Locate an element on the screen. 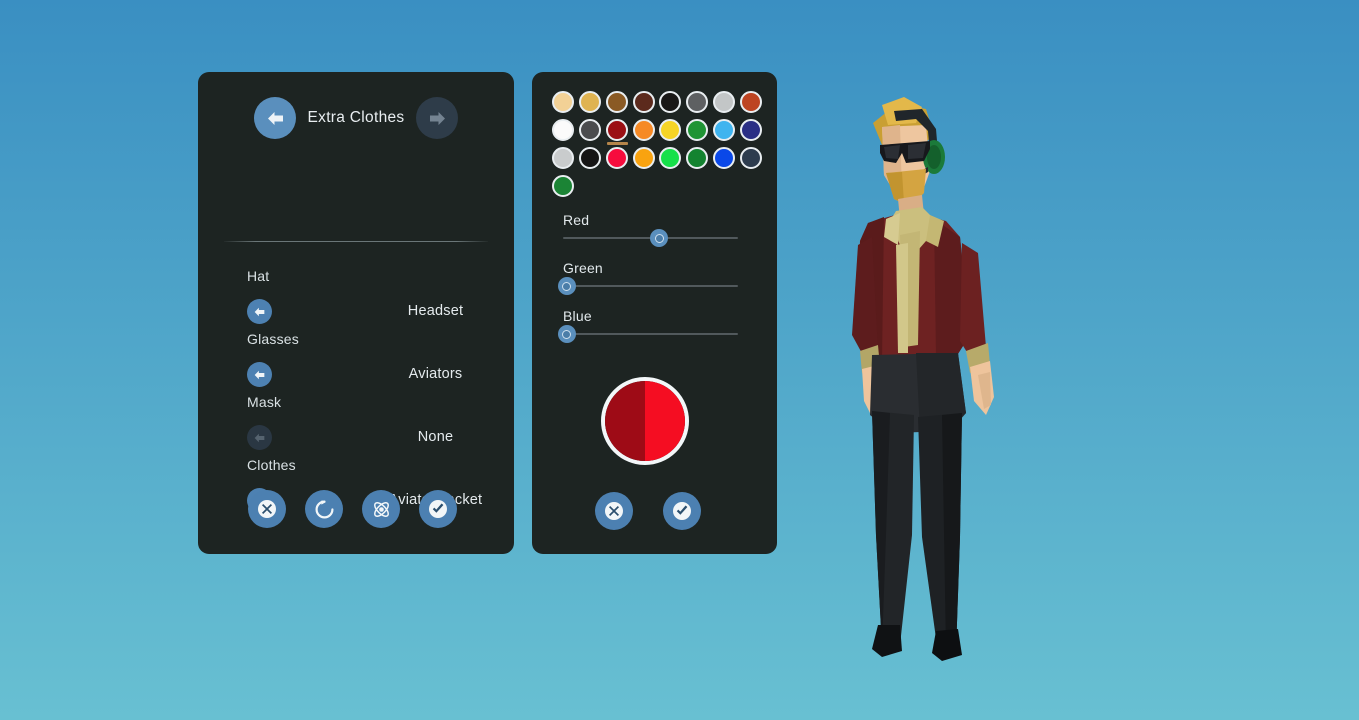 The image size is (1359, 720). color-preview is located at coordinates (645, 421).